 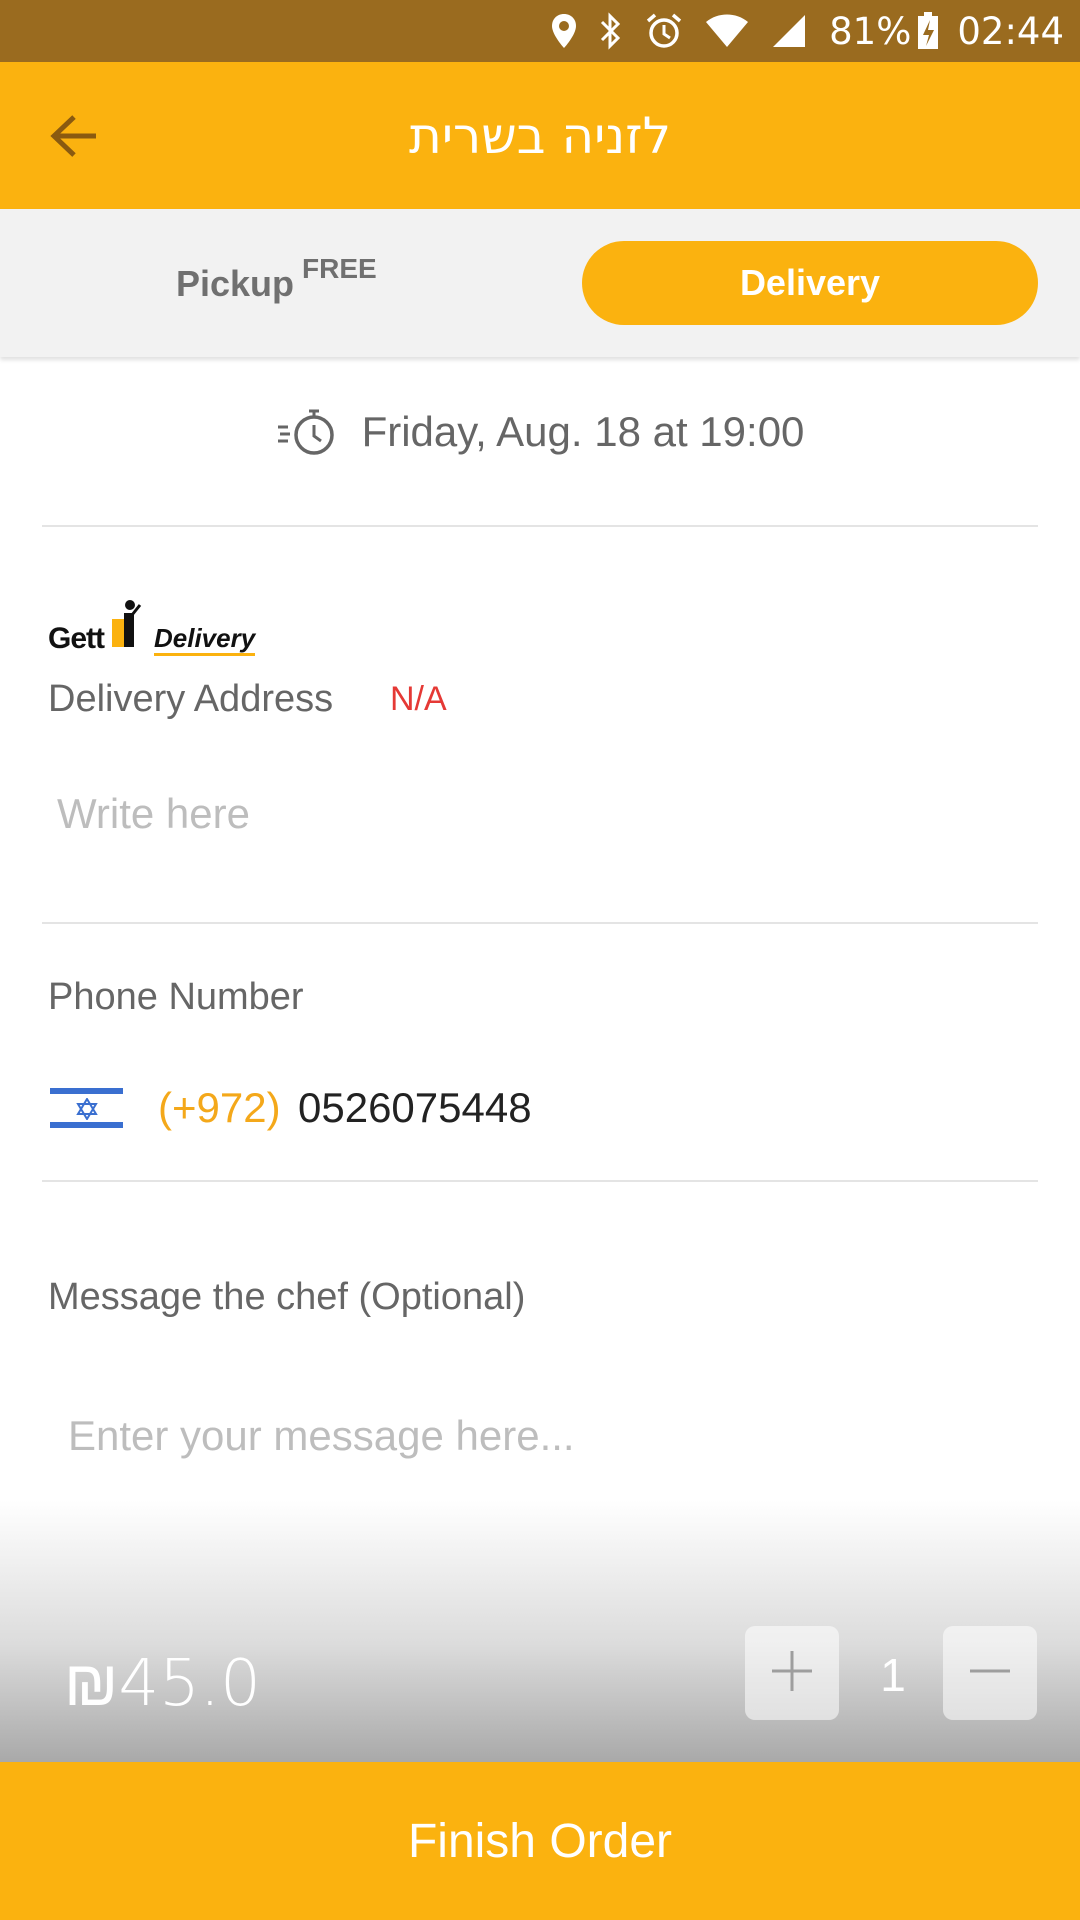 I want to click on alarm-icon, so click(x=664, y=31).